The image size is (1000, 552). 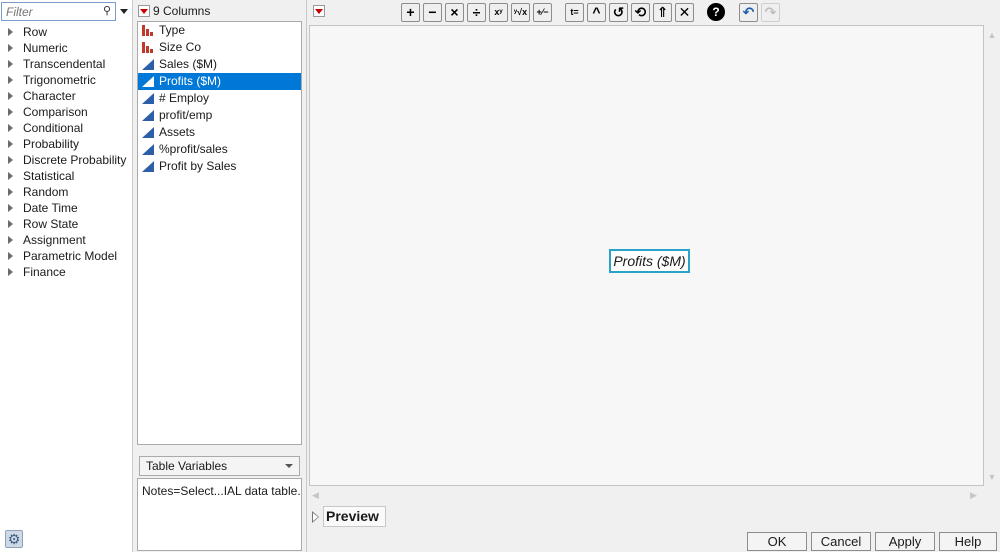 What do you see at coordinates (454, 12) in the screenshot?
I see `multiply-icon: ×` at bounding box center [454, 12].